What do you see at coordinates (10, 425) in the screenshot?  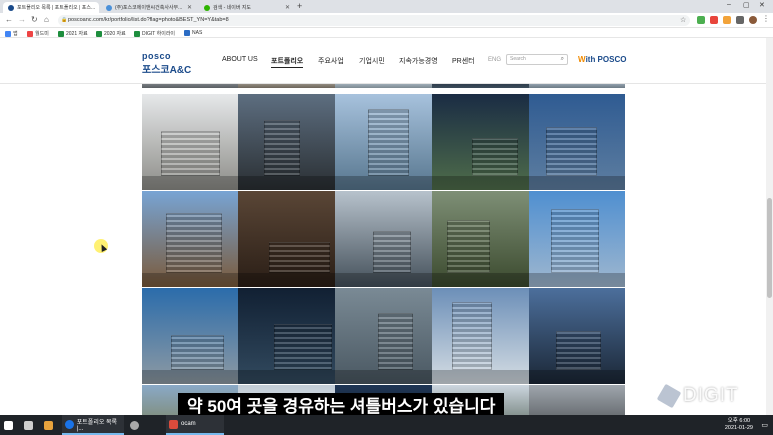 I see `windows-start-button` at bounding box center [10, 425].